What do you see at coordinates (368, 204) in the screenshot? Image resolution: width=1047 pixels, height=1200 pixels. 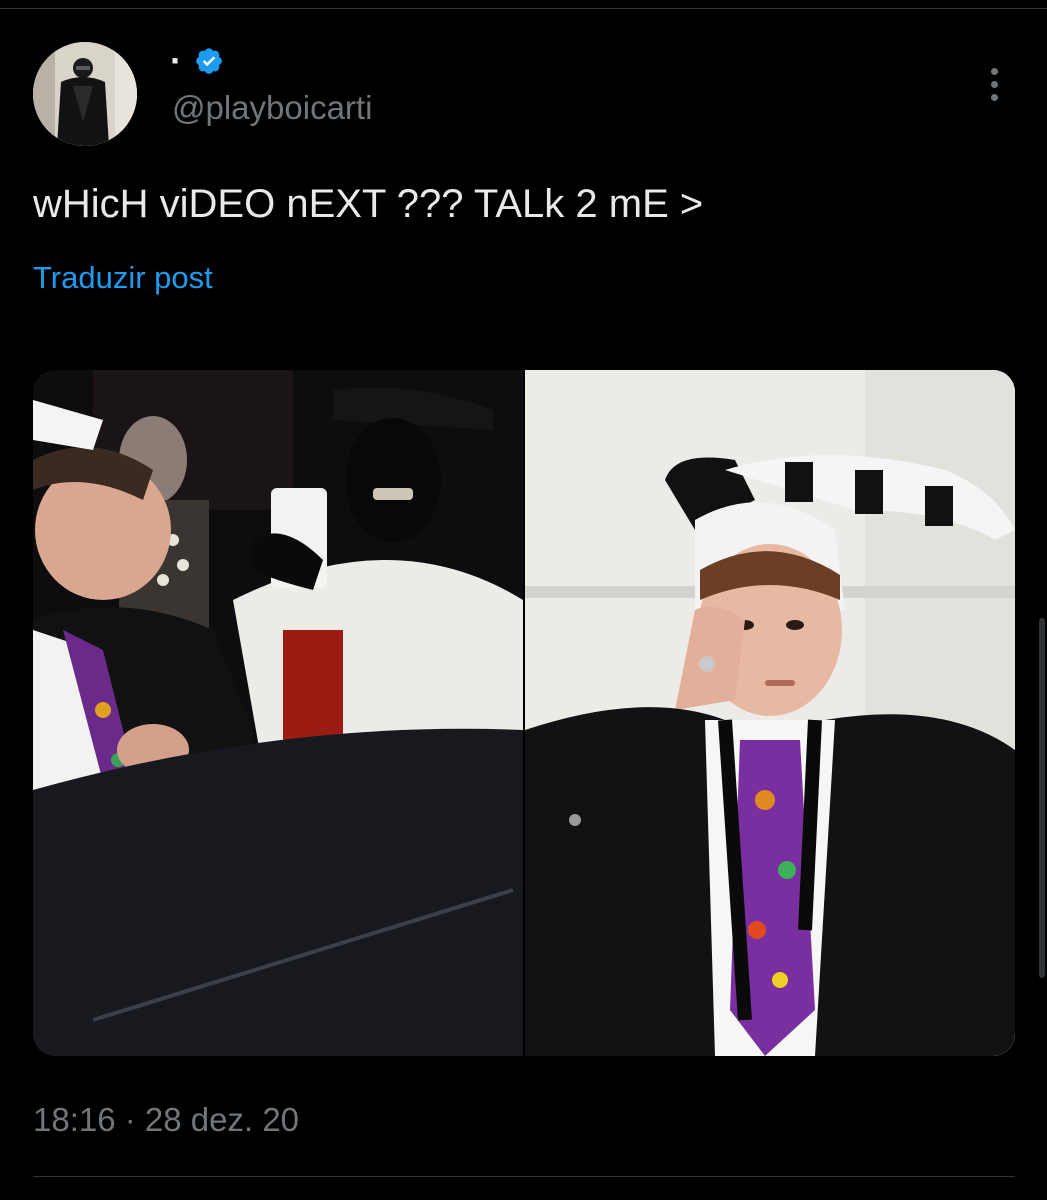 I see `post-text: wHicH viDEO nEXT ??? TALk 2 mE >` at bounding box center [368, 204].